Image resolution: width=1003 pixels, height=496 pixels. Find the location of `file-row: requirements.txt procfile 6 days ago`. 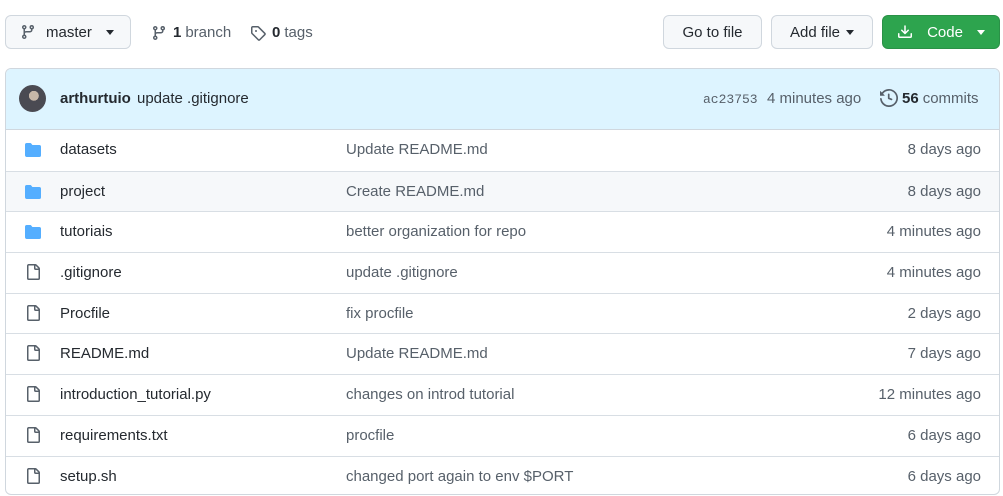

file-row: requirements.txt procfile 6 days ago is located at coordinates (502, 435).